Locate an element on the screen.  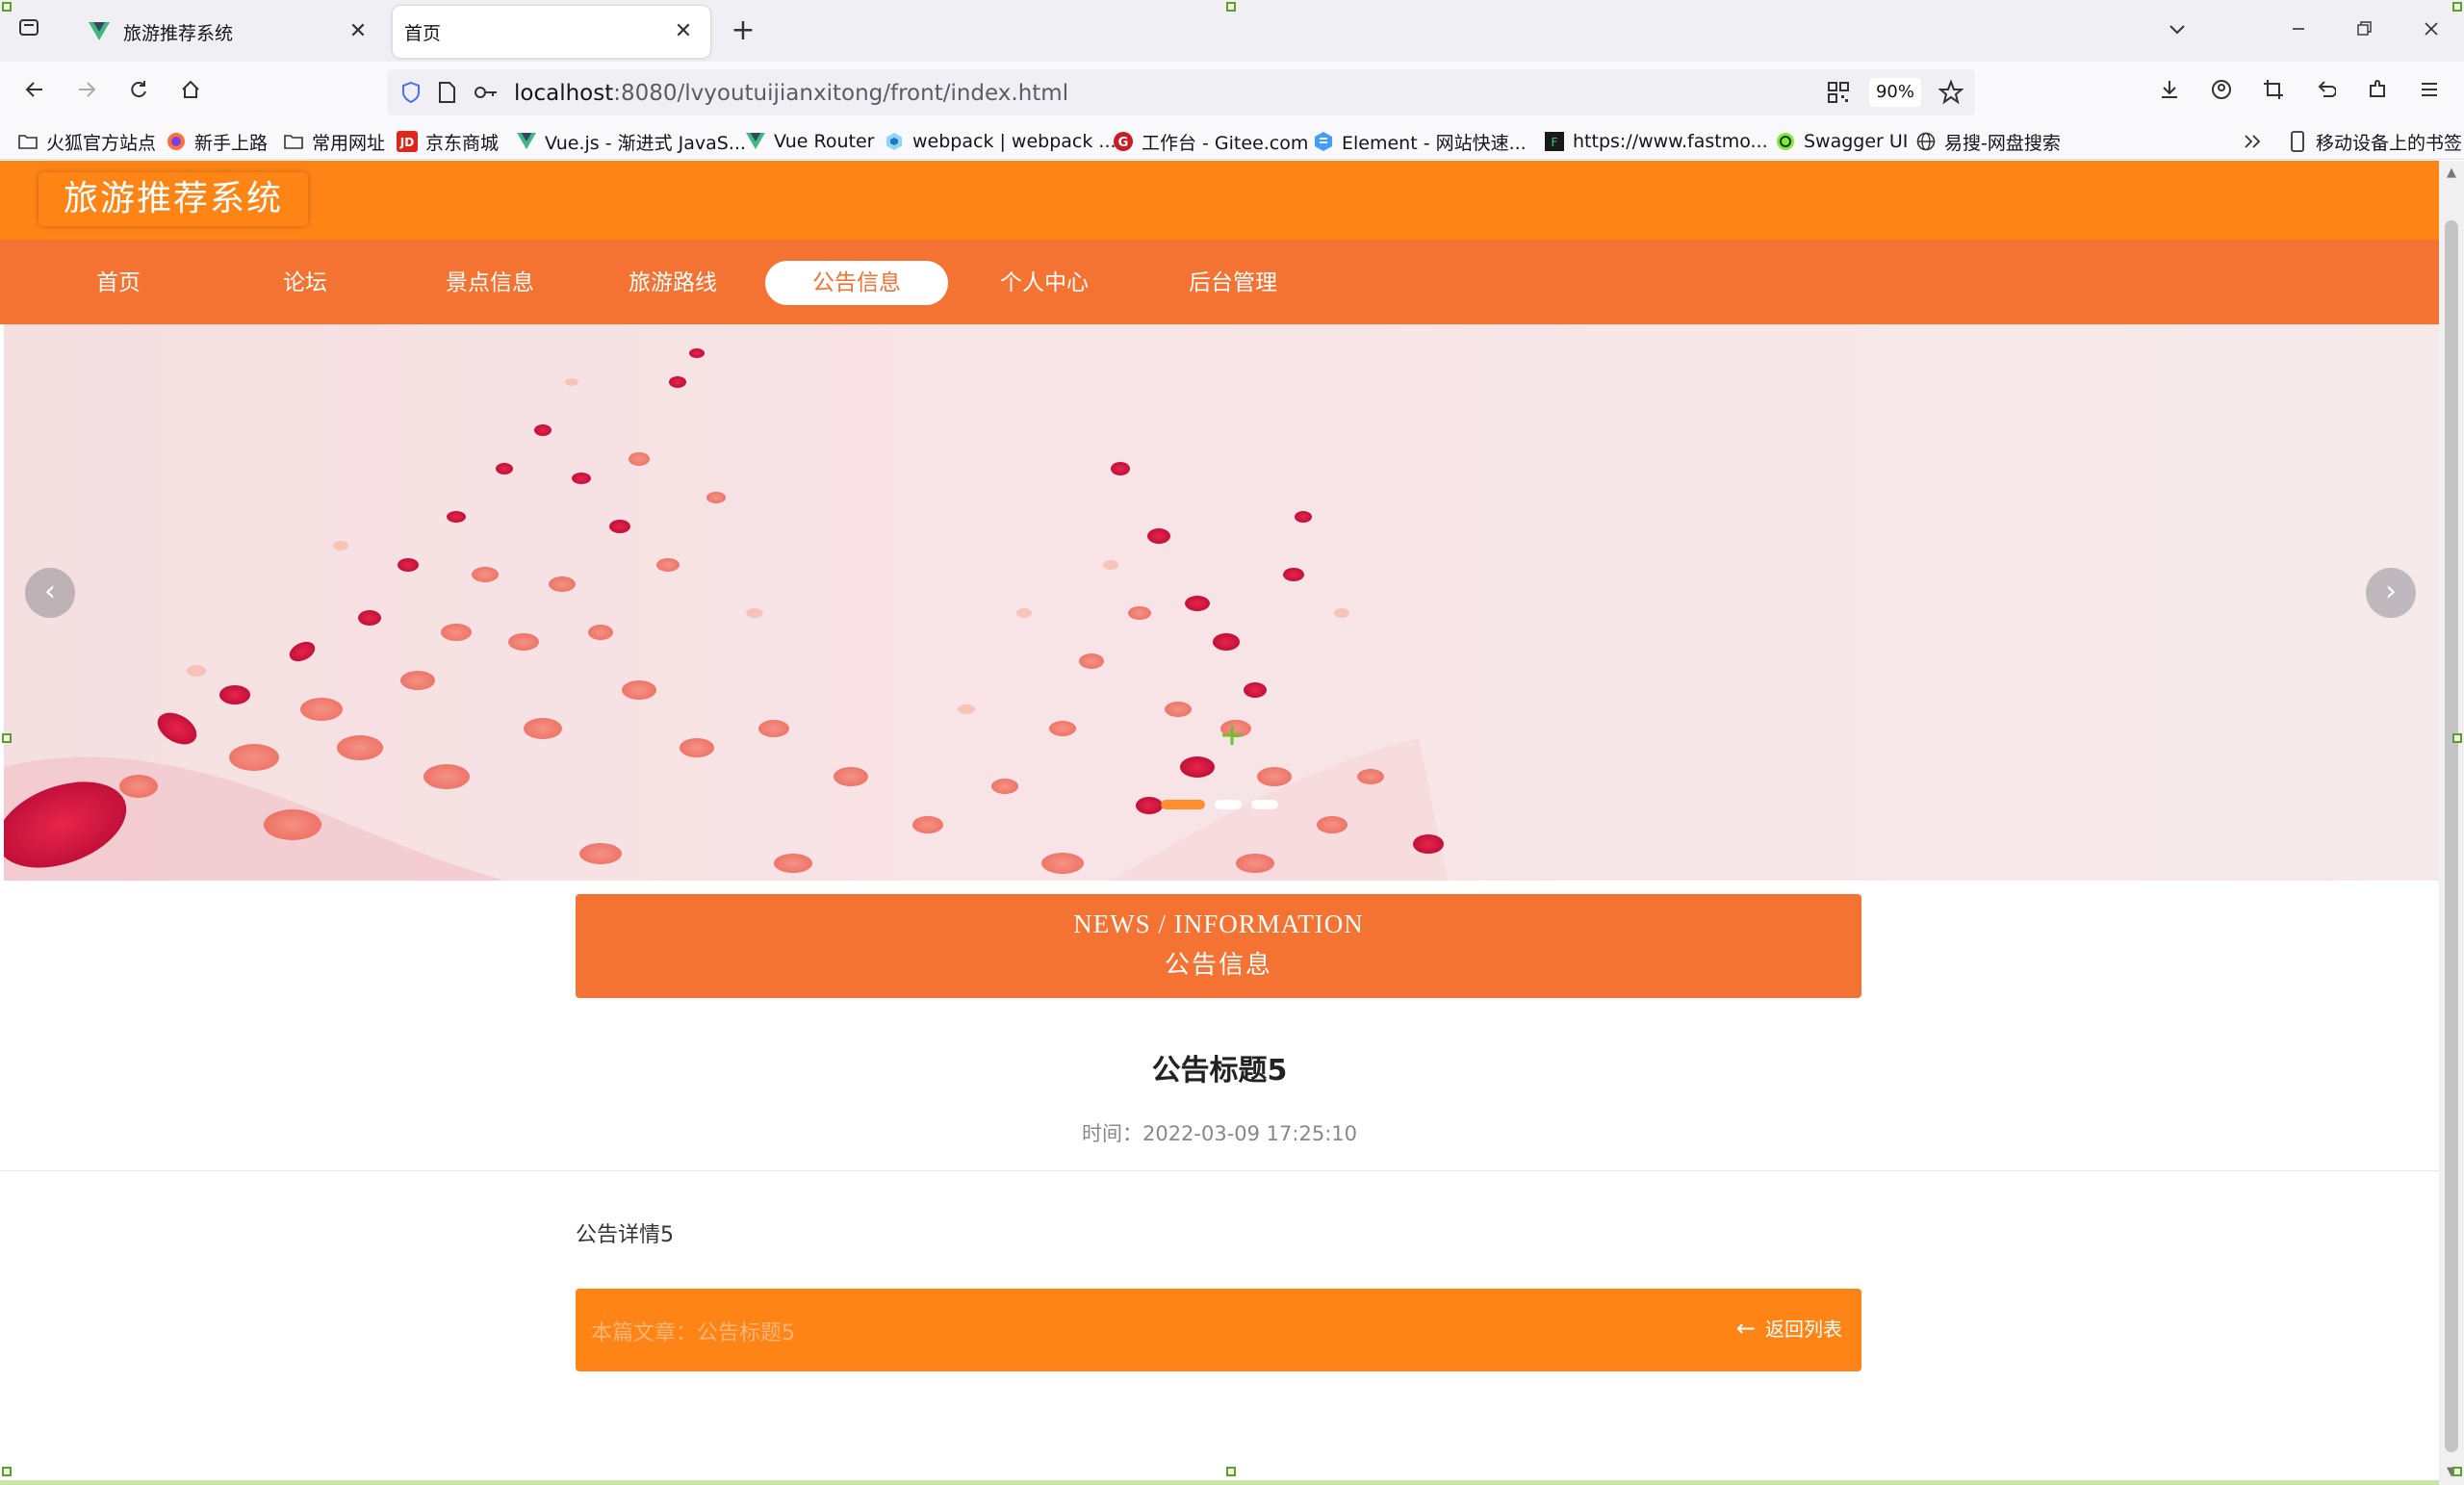
article-pager: 本篇文章：公告标题5 ← 返回列表 is located at coordinates (1218, 1330).